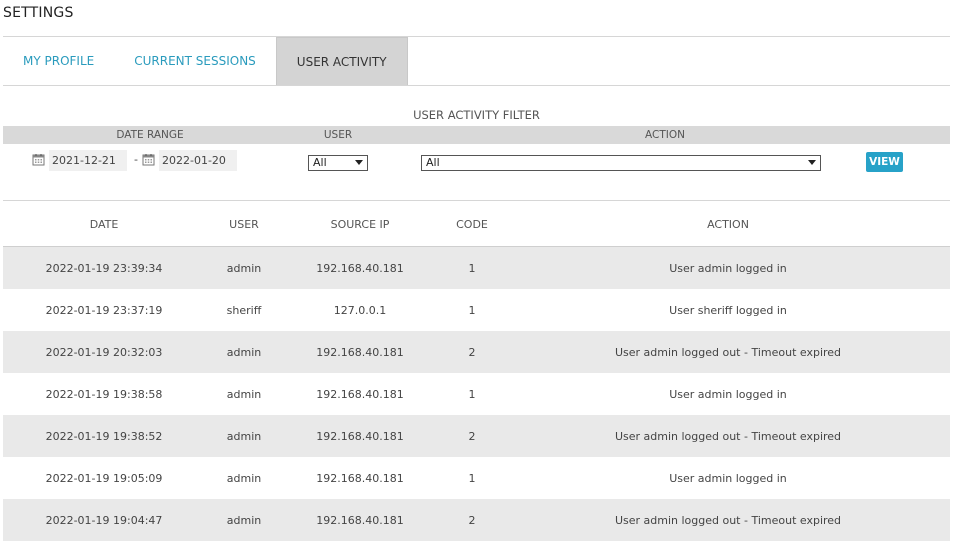 The width and height of the screenshot is (953, 541). What do you see at coordinates (104, 394) in the screenshot?
I see `cell-date: 2022-01-19 19:38:58` at bounding box center [104, 394].